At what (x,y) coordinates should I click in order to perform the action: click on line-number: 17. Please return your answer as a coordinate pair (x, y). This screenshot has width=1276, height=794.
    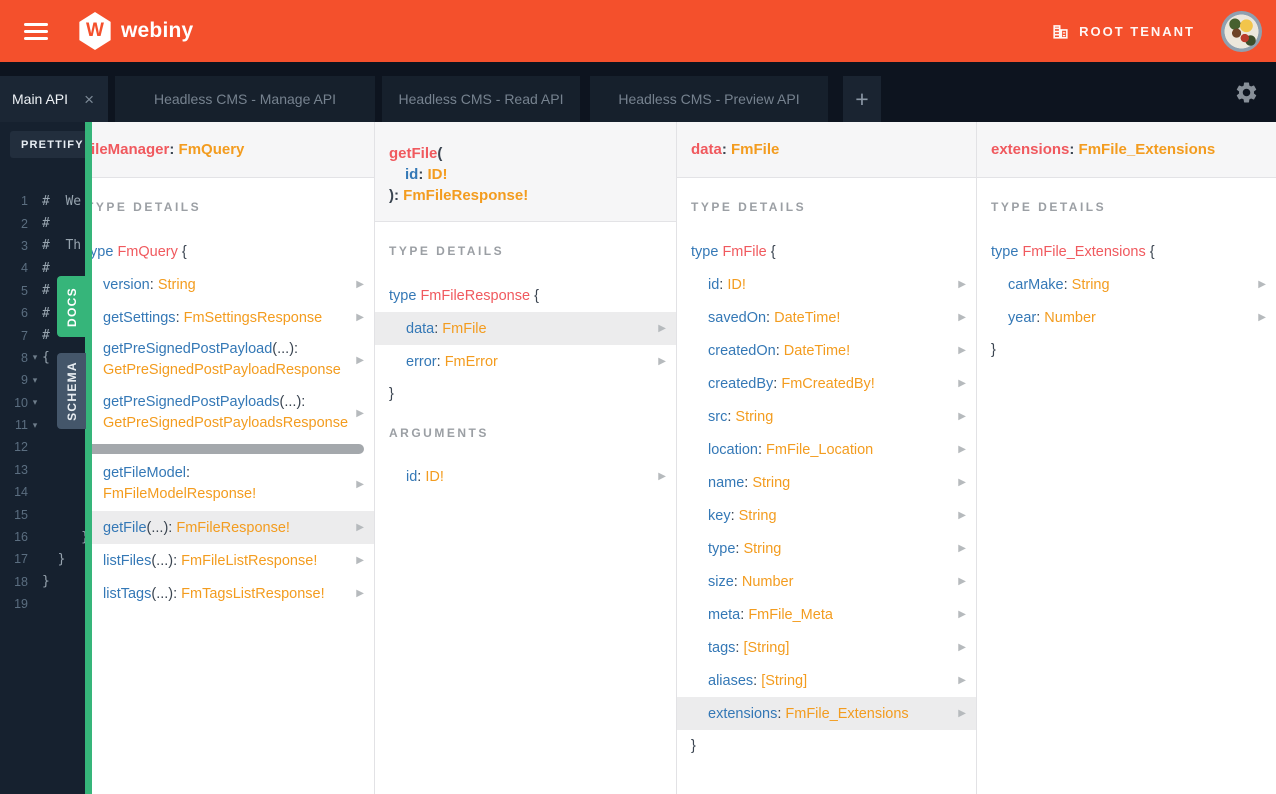
    Looking at the image, I should click on (21, 559).